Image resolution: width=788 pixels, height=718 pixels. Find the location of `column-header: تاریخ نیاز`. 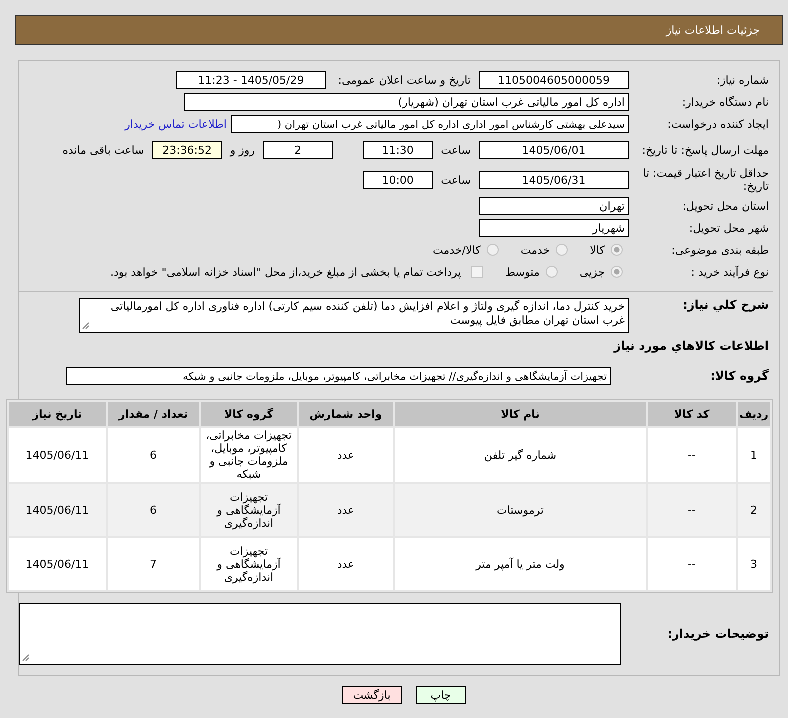

column-header: تاریخ نیاز is located at coordinates (57, 414).